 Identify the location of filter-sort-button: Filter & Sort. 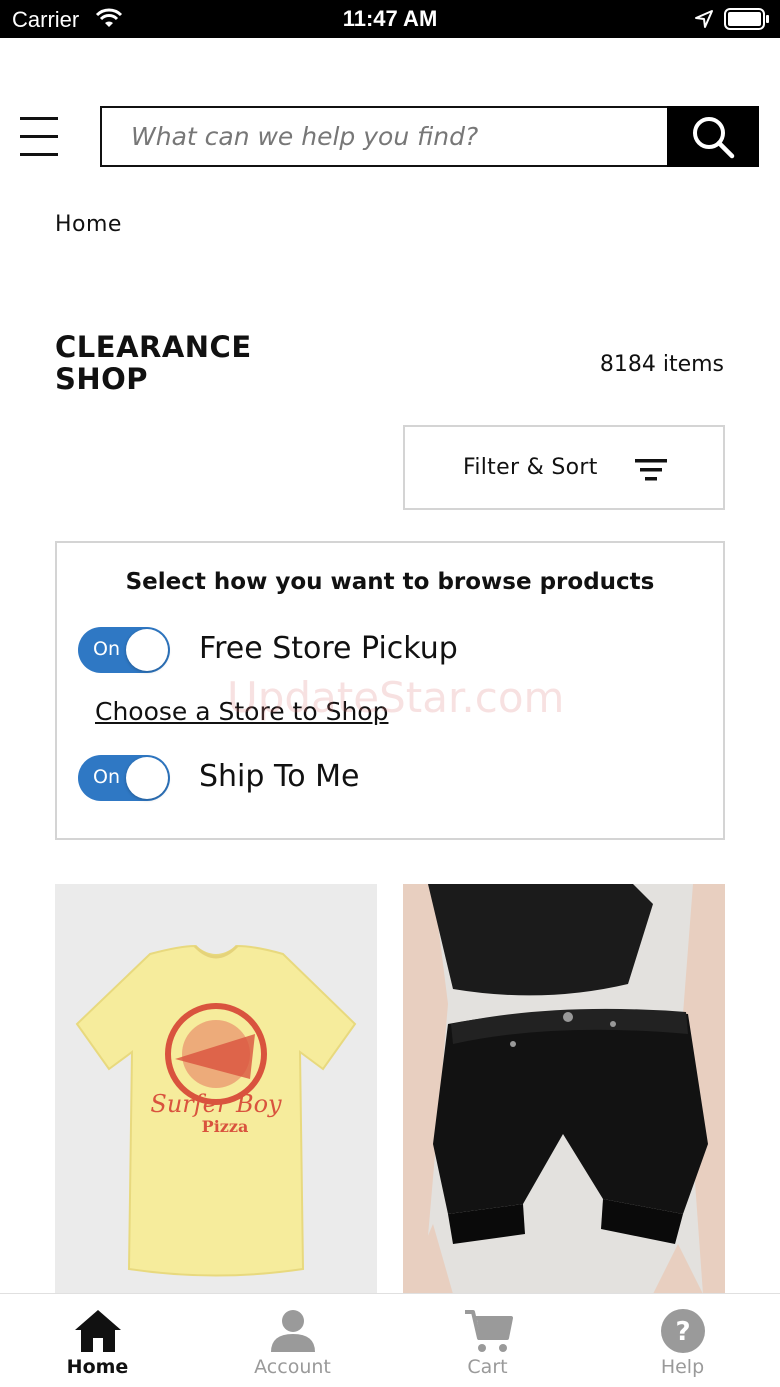
(564, 467).